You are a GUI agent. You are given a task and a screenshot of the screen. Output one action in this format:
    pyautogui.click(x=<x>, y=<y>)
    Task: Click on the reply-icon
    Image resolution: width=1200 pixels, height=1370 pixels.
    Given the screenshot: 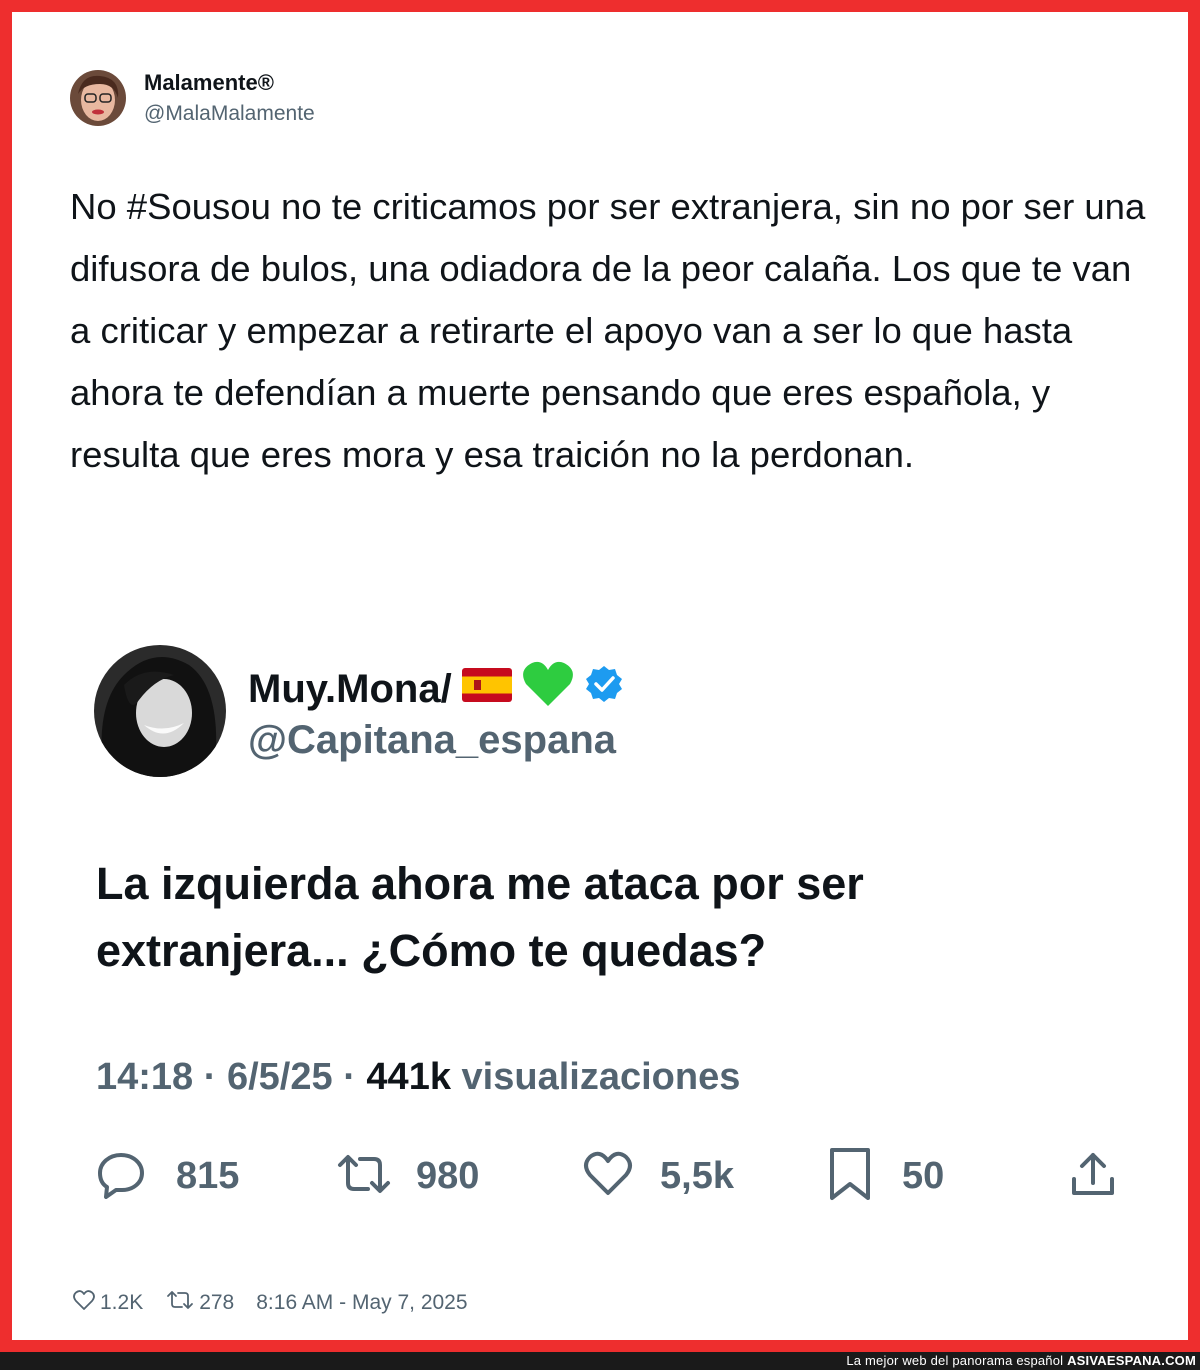 What is the action you would take?
    pyautogui.click(x=121, y=1176)
    